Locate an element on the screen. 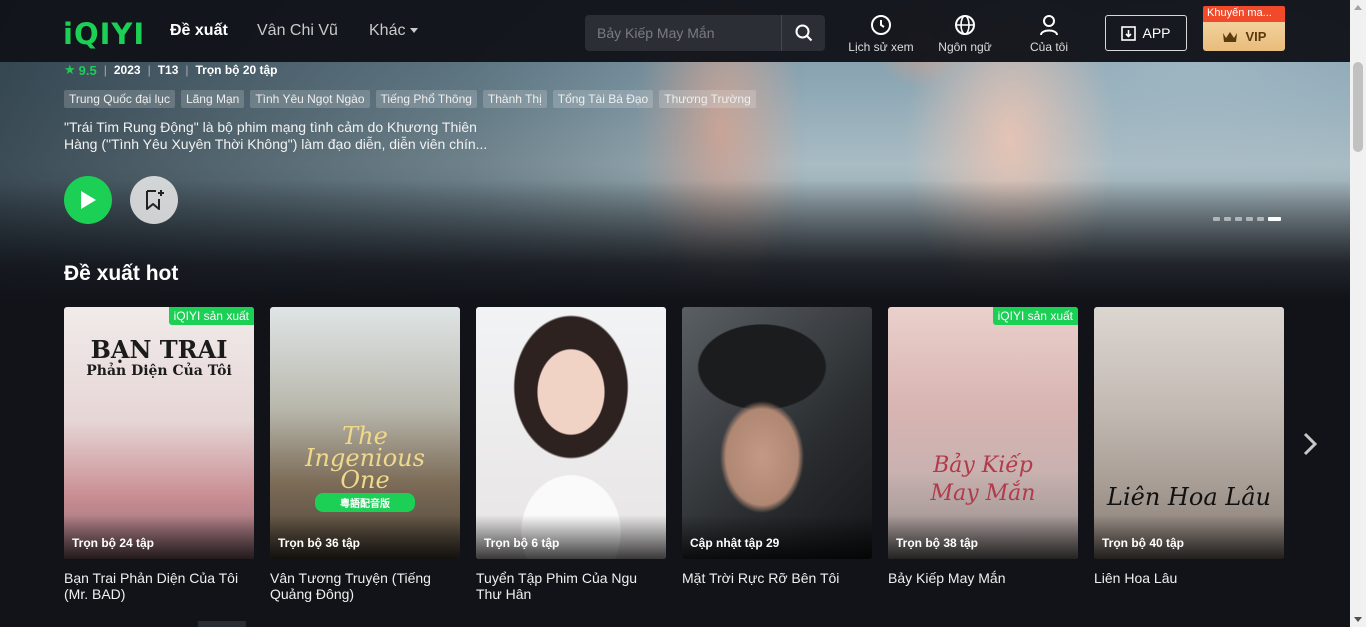  vip-label: VIP is located at coordinates (1256, 36).